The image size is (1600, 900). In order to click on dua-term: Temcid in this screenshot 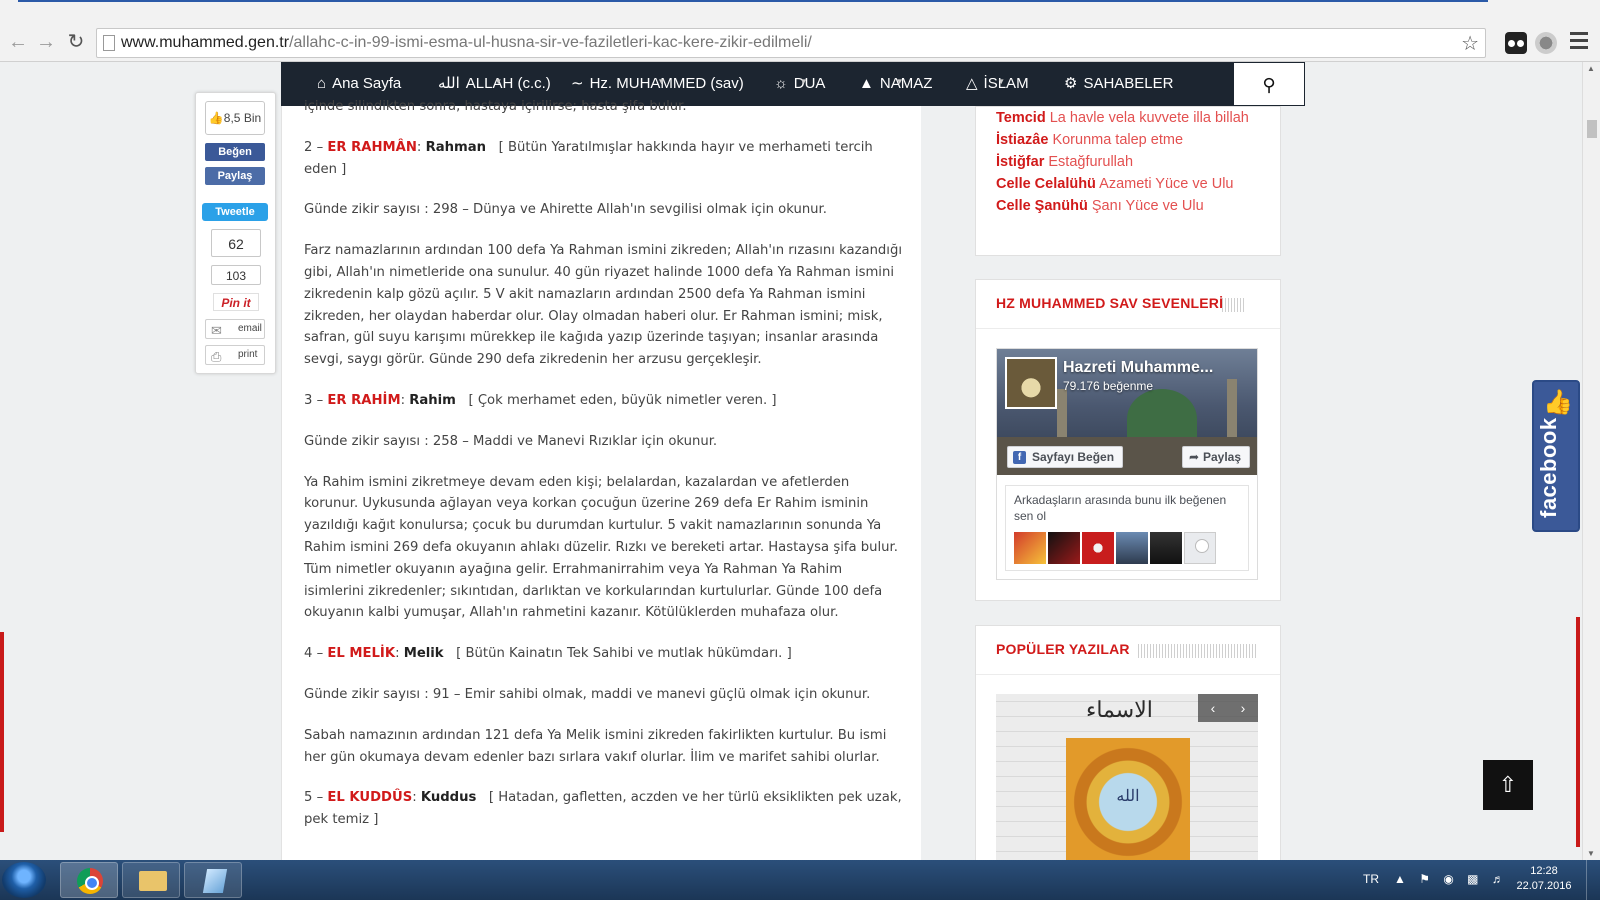, I will do `click(1021, 118)`.